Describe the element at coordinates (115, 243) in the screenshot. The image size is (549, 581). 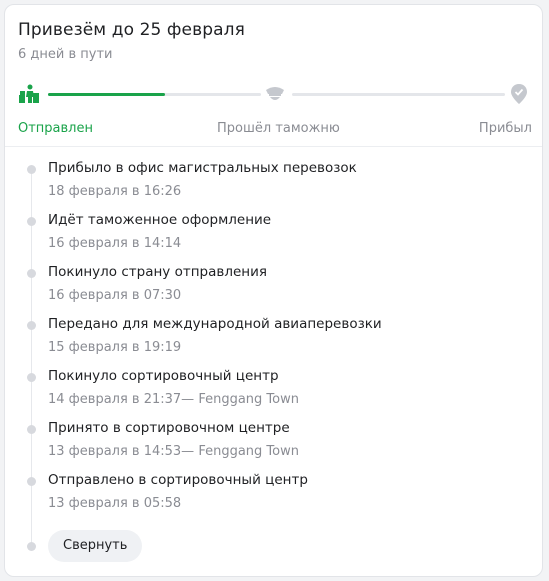
I see `event-time: 16 февраля в 14:14` at that location.